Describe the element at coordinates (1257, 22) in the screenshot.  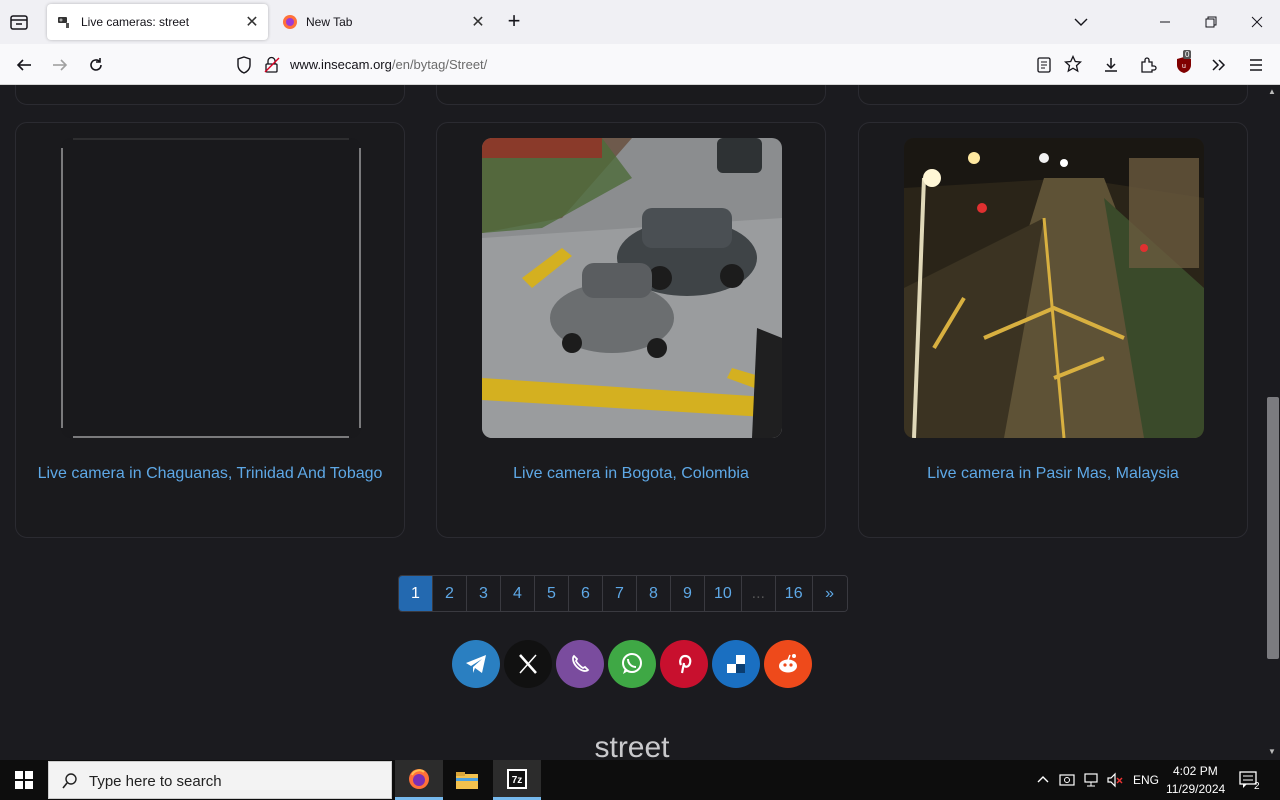
I see `close-window-button` at that location.